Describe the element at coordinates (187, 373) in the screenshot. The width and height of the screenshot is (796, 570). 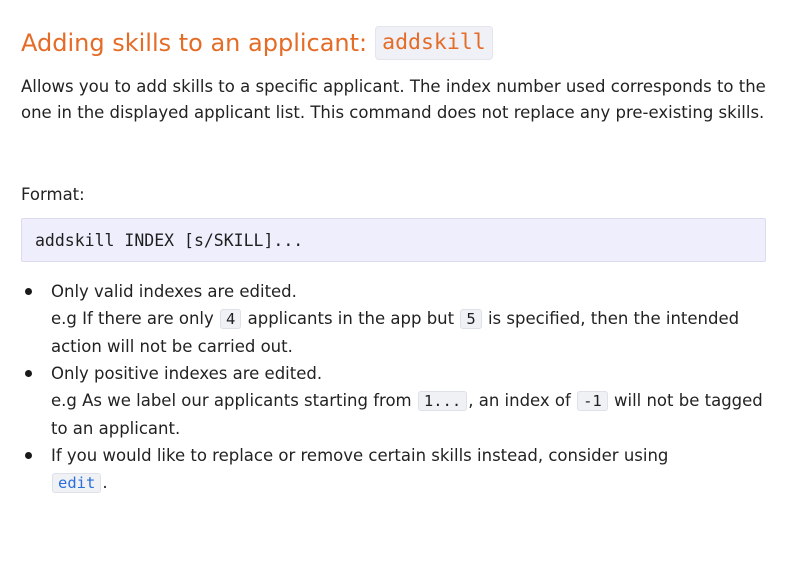
I see `note-main: Only positive indexes are edited.` at that location.